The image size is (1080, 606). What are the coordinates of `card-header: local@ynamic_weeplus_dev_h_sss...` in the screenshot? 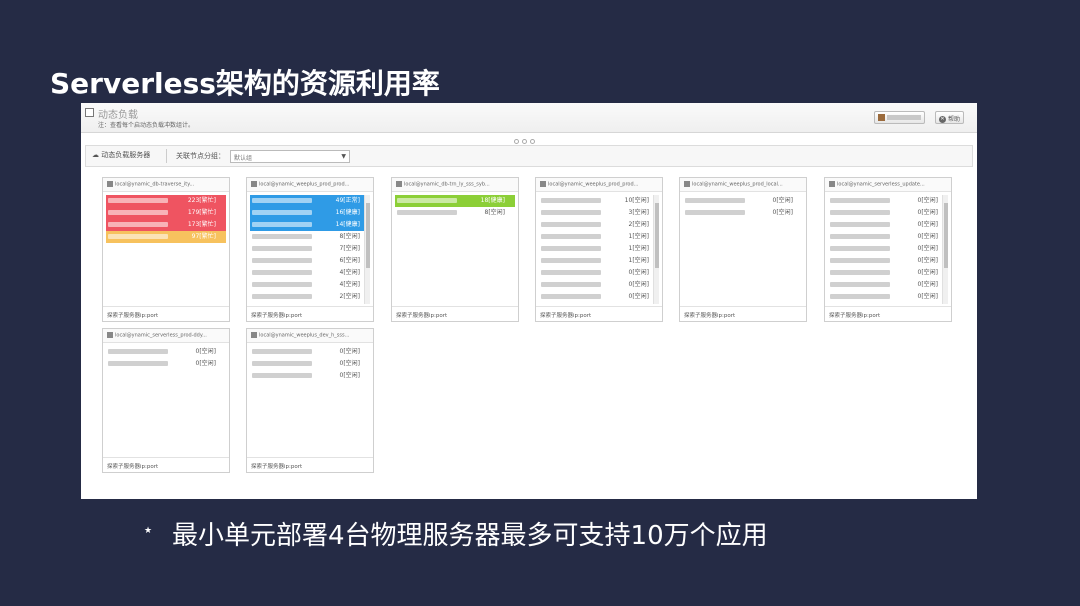 It's located at (310, 336).